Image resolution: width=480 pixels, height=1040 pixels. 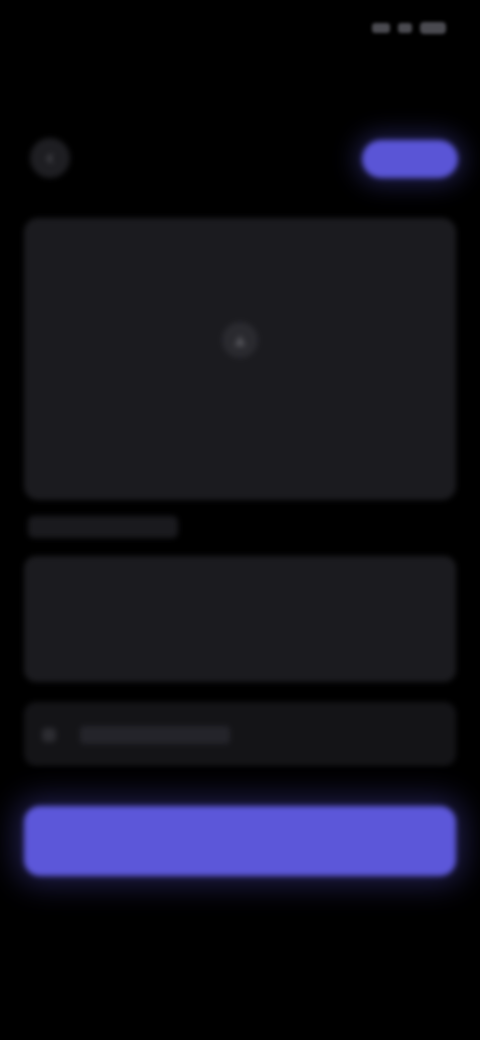 What do you see at coordinates (381, 28) in the screenshot?
I see `signal-icon` at bounding box center [381, 28].